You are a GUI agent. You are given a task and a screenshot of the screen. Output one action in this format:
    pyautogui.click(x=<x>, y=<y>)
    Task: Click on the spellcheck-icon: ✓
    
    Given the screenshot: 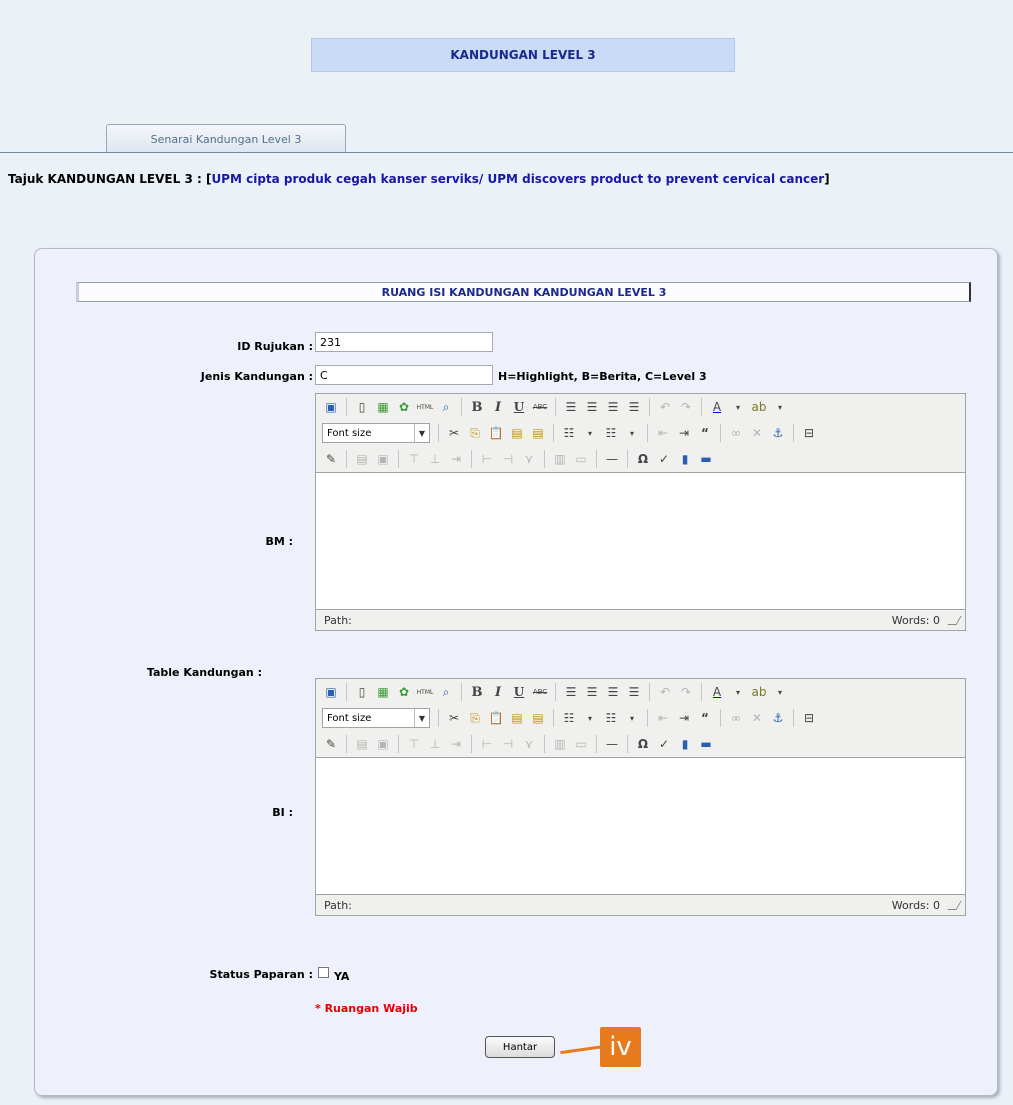 What is the action you would take?
    pyautogui.click(x=664, y=744)
    